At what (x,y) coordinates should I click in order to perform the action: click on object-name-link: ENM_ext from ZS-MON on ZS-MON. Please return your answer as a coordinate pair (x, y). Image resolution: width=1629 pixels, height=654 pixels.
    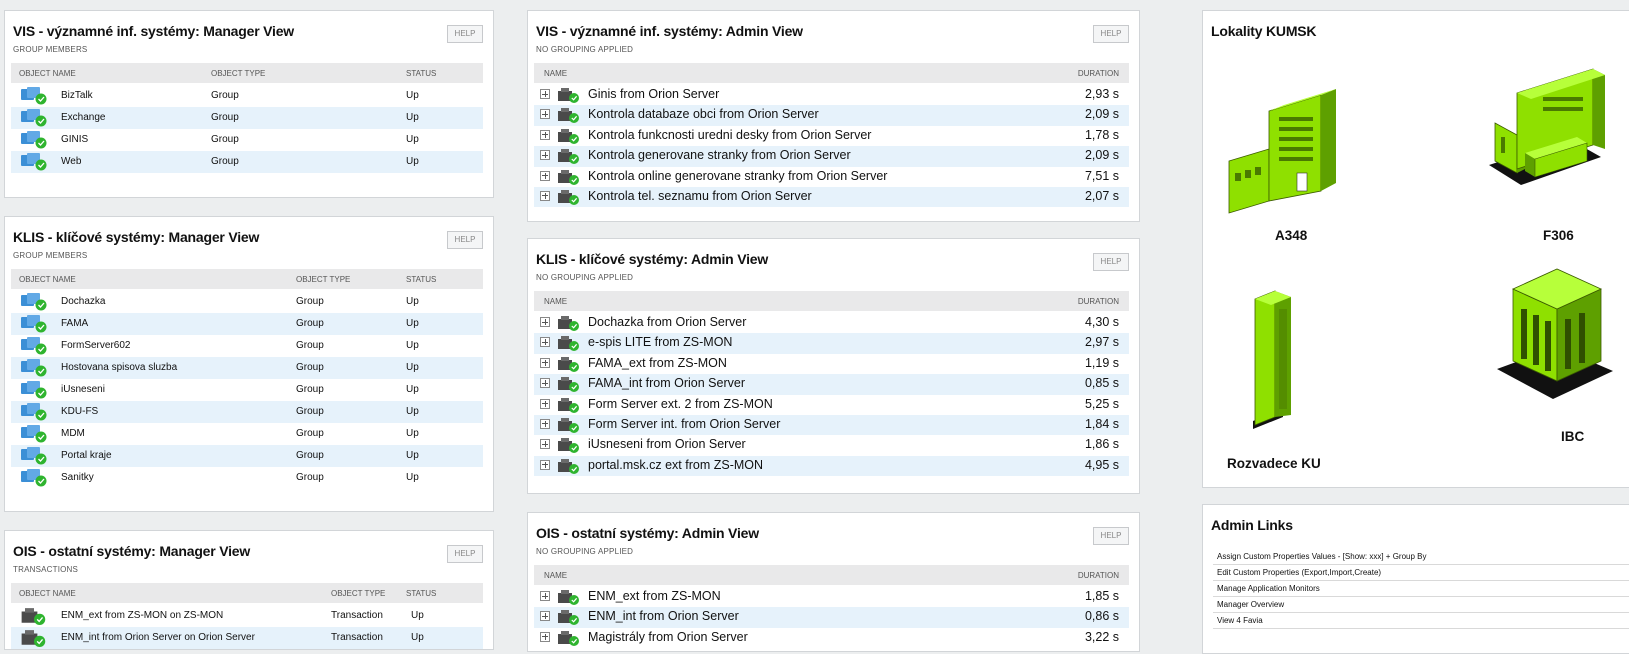
    Looking at the image, I should click on (142, 615).